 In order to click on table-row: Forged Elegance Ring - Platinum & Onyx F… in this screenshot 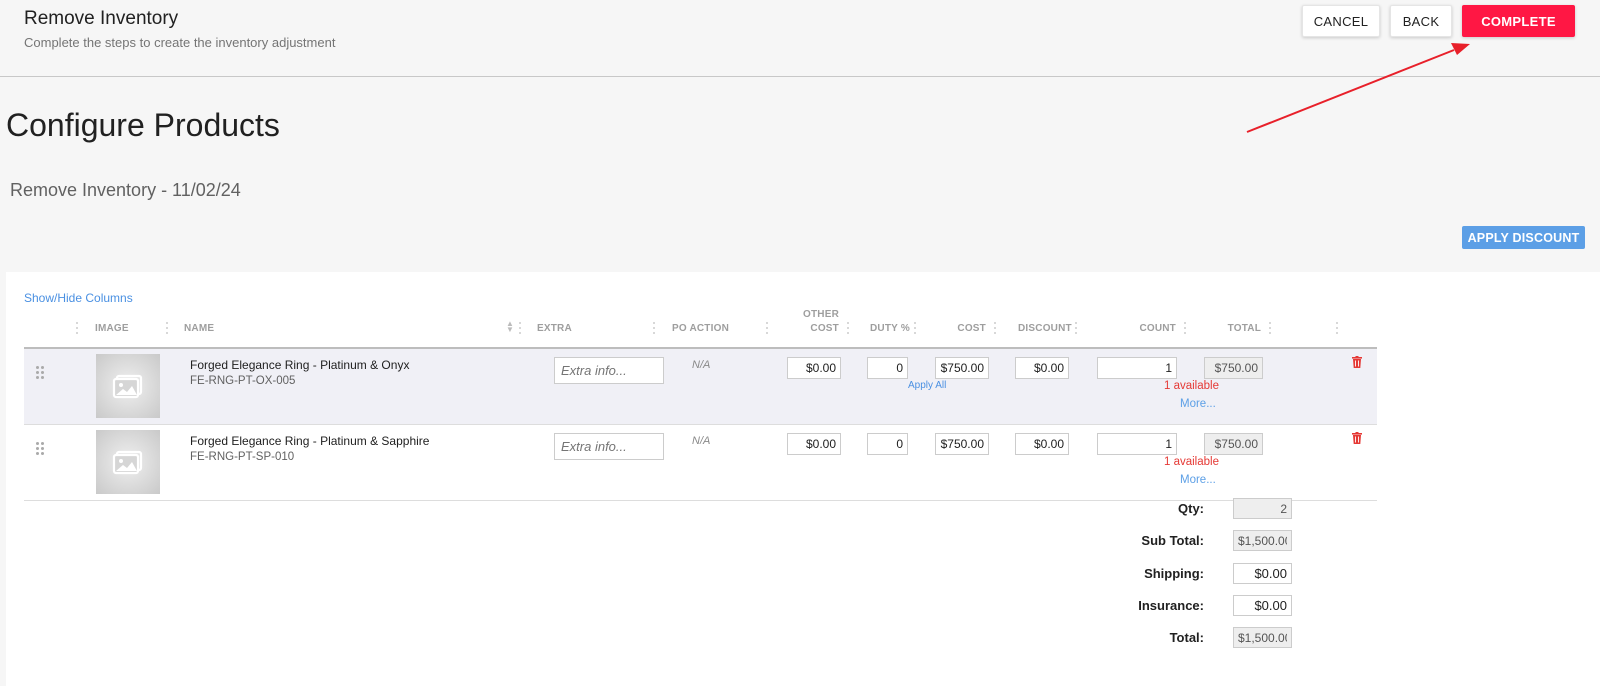, I will do `click(700, 387)`.